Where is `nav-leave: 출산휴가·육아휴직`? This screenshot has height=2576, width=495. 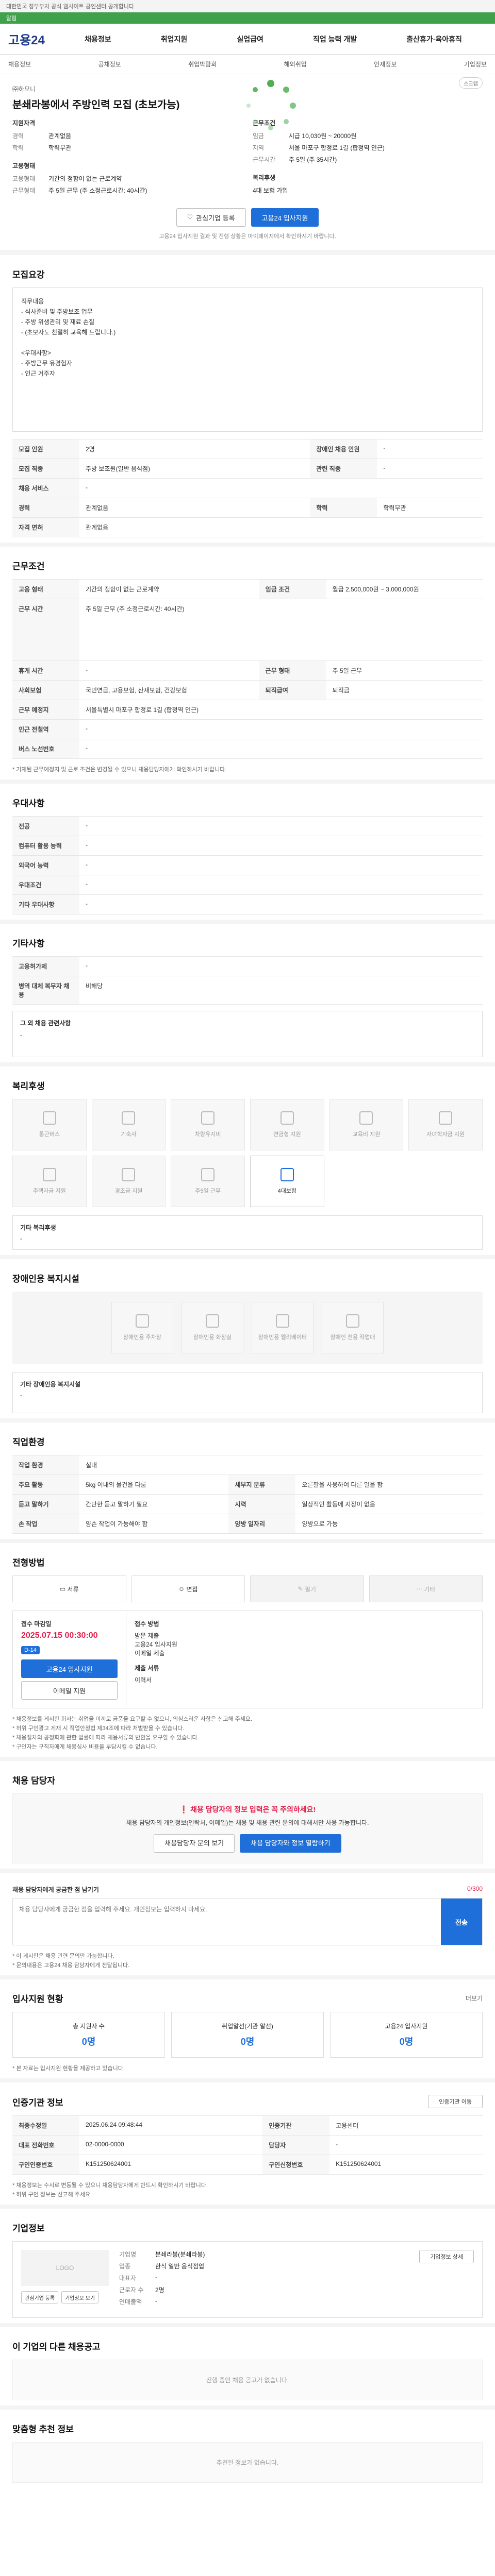 nav-leave: 출산휴가·육아휴직 is located at coordinates (434, 39).